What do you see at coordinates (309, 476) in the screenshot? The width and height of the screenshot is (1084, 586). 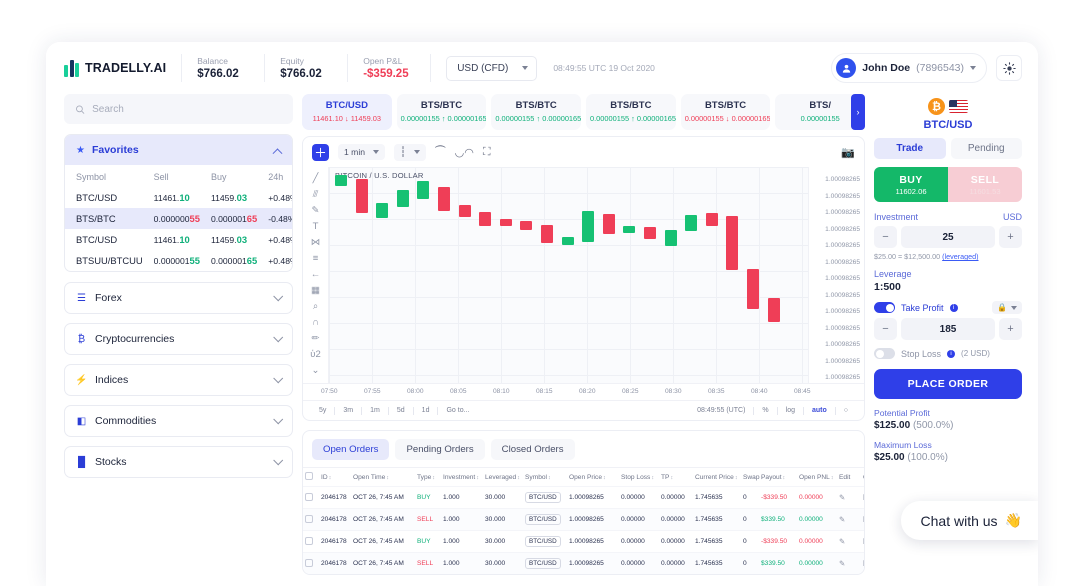 I see `select-all-checkbox` at bounding box center [309, 476].